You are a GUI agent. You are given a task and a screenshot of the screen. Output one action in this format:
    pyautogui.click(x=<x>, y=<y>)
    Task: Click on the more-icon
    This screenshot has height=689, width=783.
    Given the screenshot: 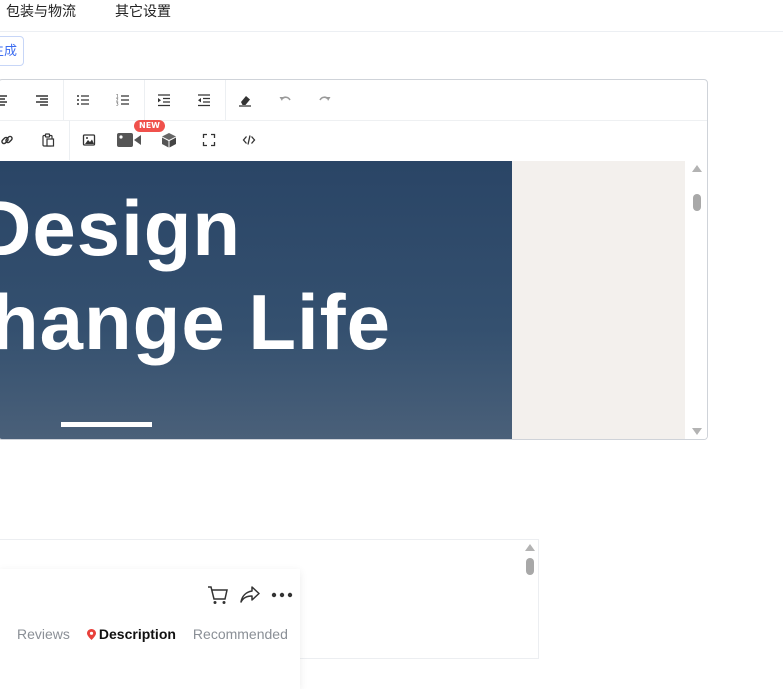 What is the action you would take?
    pyautogui.click(x=282, y=595)
    